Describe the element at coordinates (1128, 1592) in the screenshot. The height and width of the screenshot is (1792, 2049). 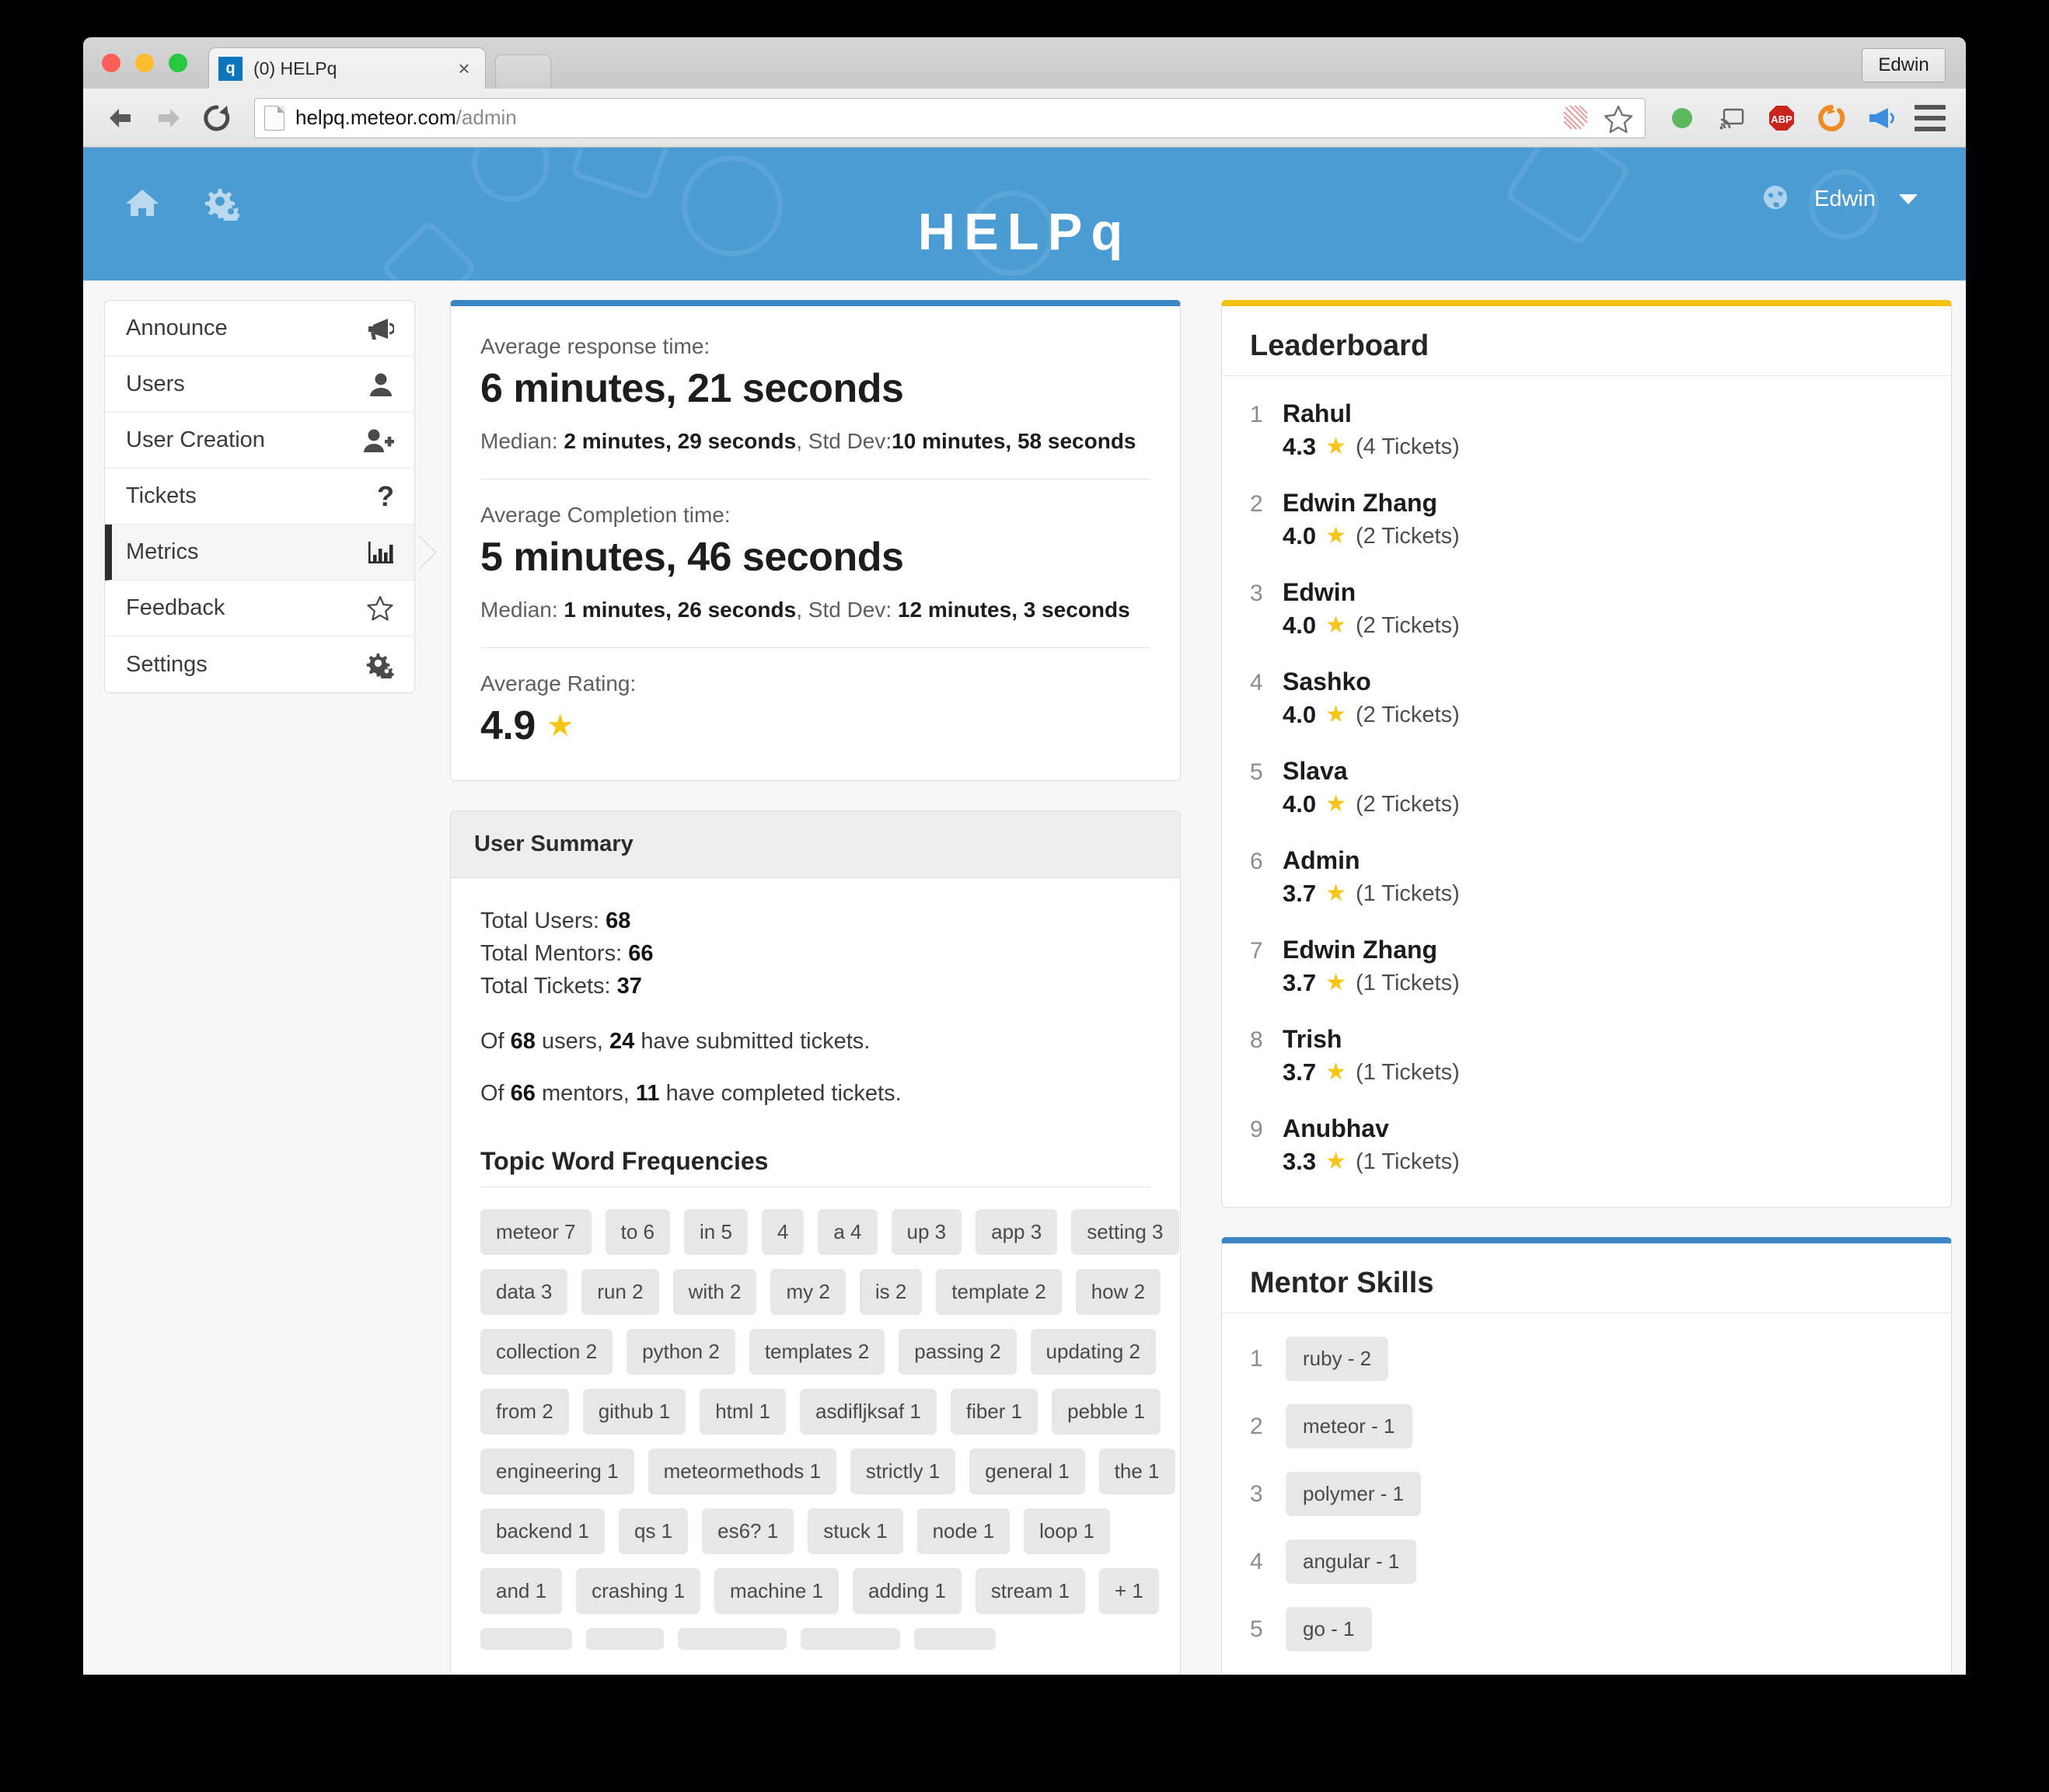
I see `word-tag: + 1` at that location.